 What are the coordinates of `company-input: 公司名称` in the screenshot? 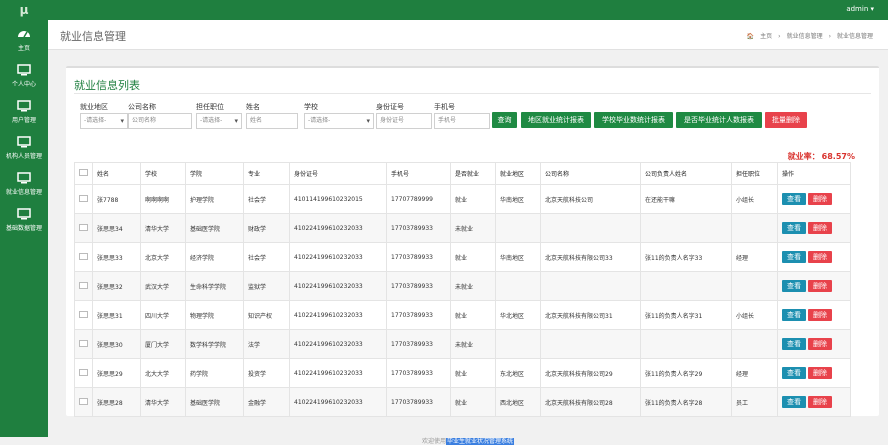 It's located at (160, 121).